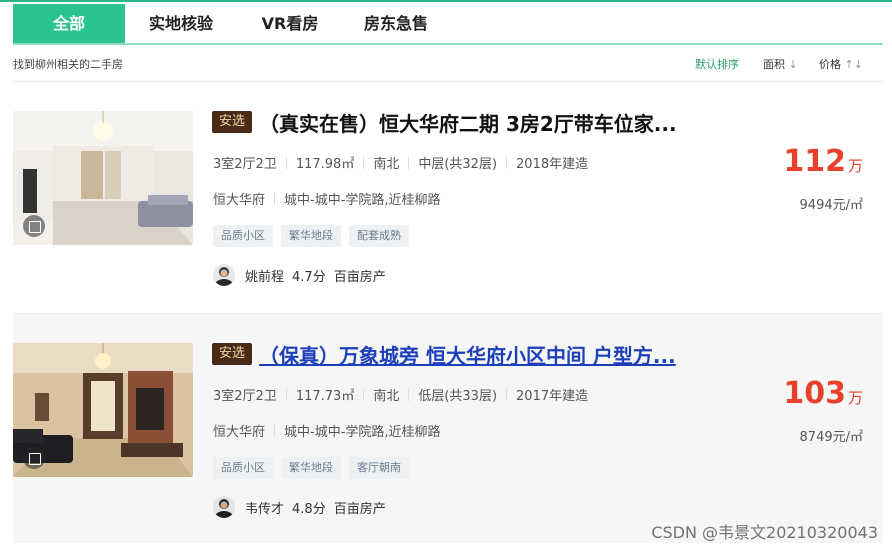 The width and height of the screenshot is (892, 551). I want to click on area-text: 117.73㎡, so click(325, 396).